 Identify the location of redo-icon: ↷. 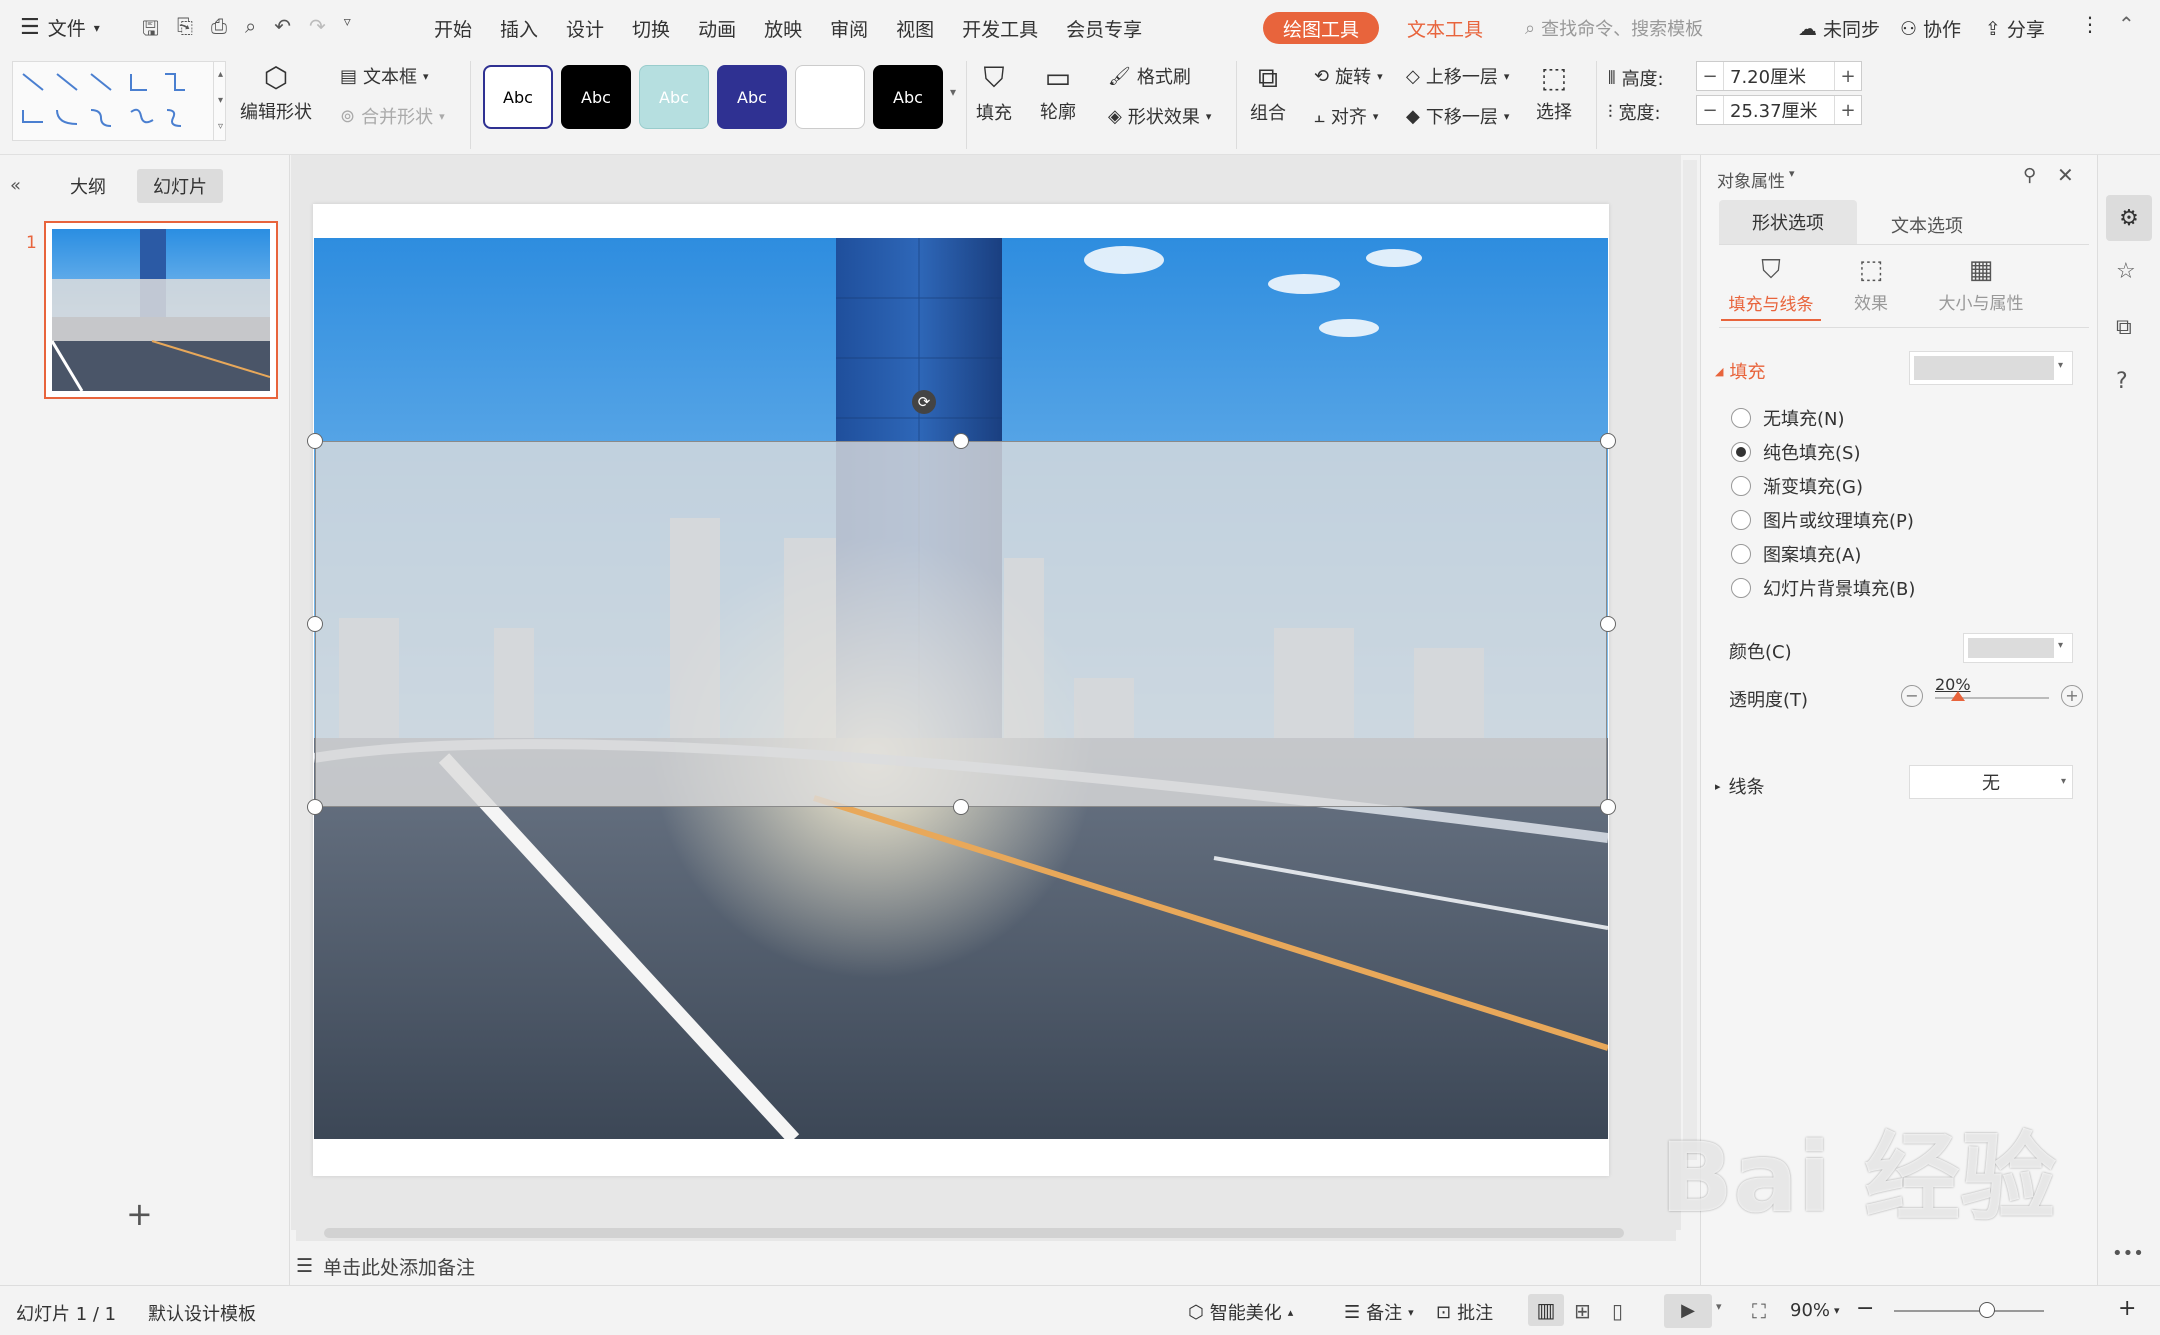
(317, 31).